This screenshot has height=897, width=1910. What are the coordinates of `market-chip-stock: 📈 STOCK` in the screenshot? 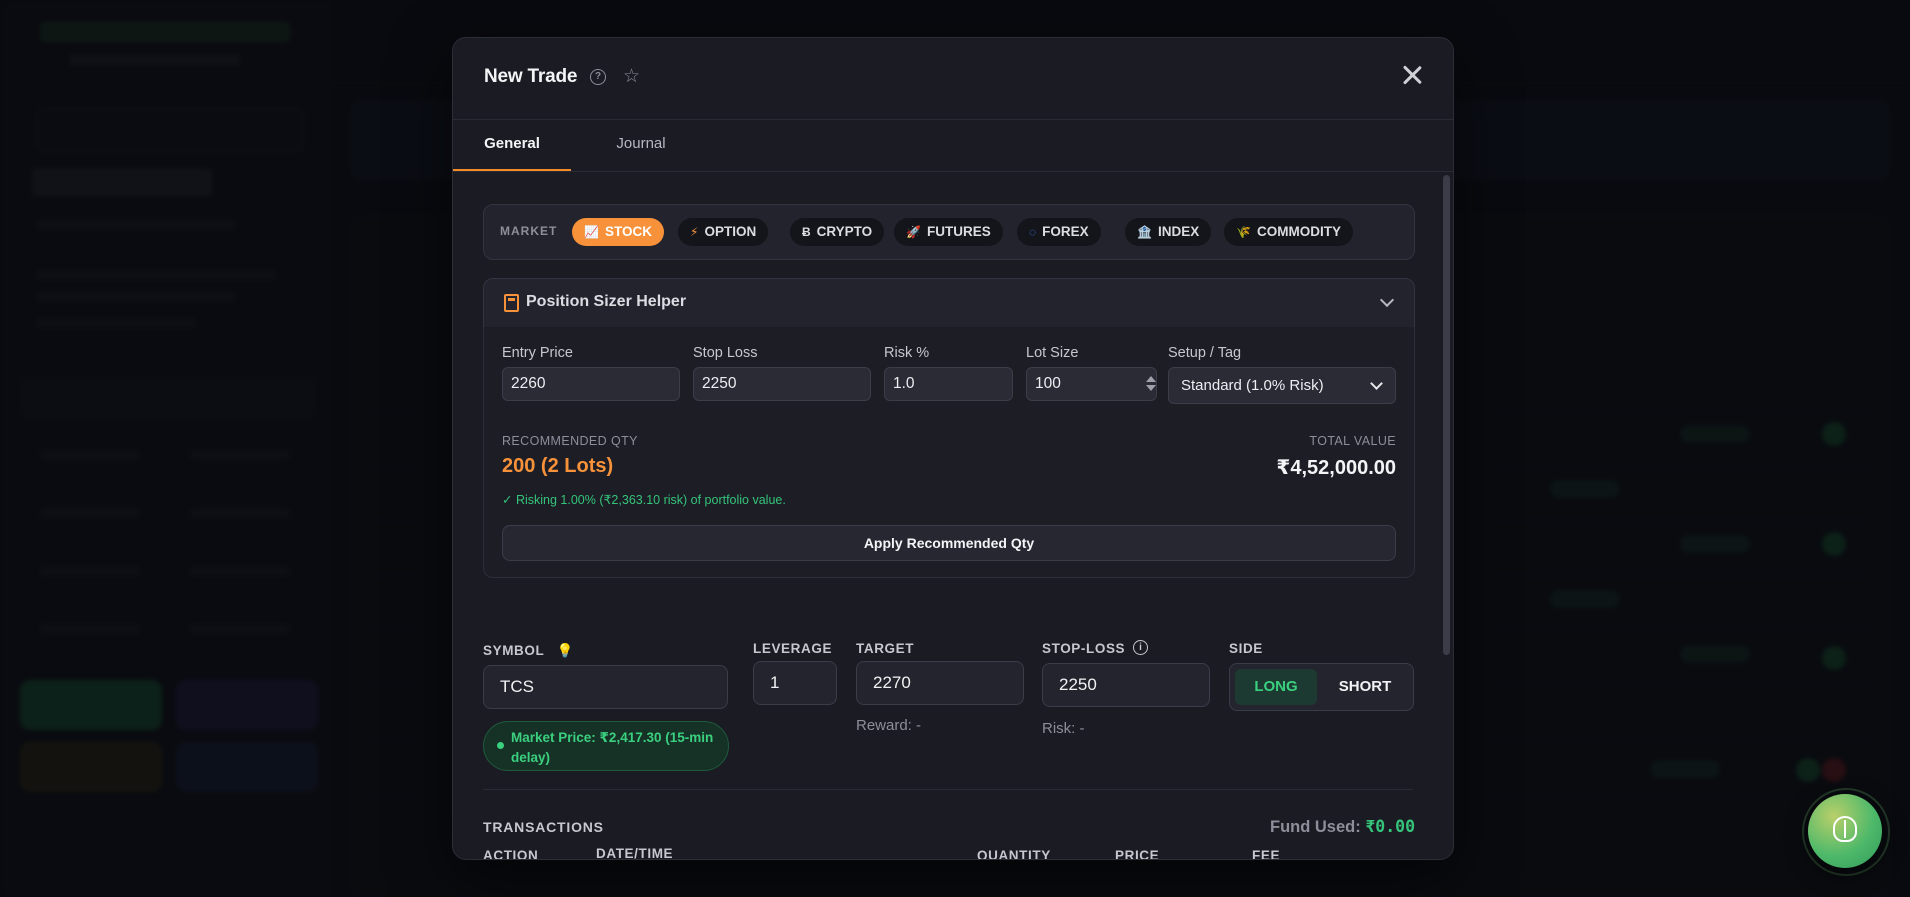 It's located at (618, 232).